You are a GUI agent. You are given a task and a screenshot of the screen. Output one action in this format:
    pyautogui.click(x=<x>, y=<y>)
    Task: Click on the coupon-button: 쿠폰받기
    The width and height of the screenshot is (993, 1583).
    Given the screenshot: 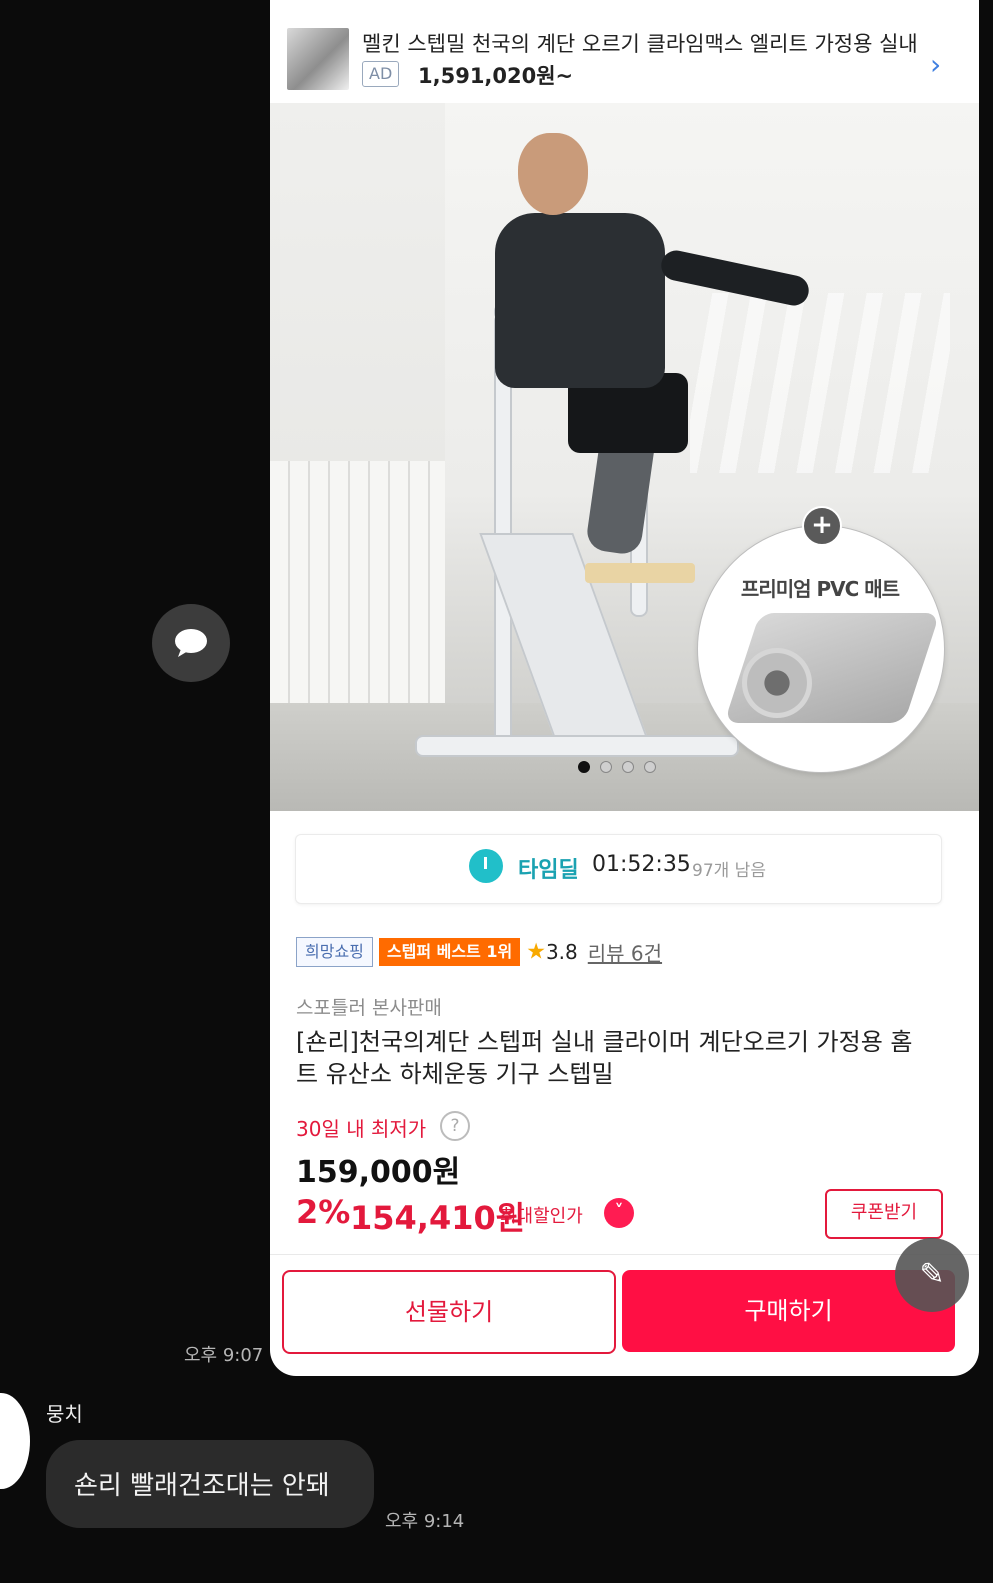 What is the action you would take?
    pyautogui.click(x=884, y=1214)
    